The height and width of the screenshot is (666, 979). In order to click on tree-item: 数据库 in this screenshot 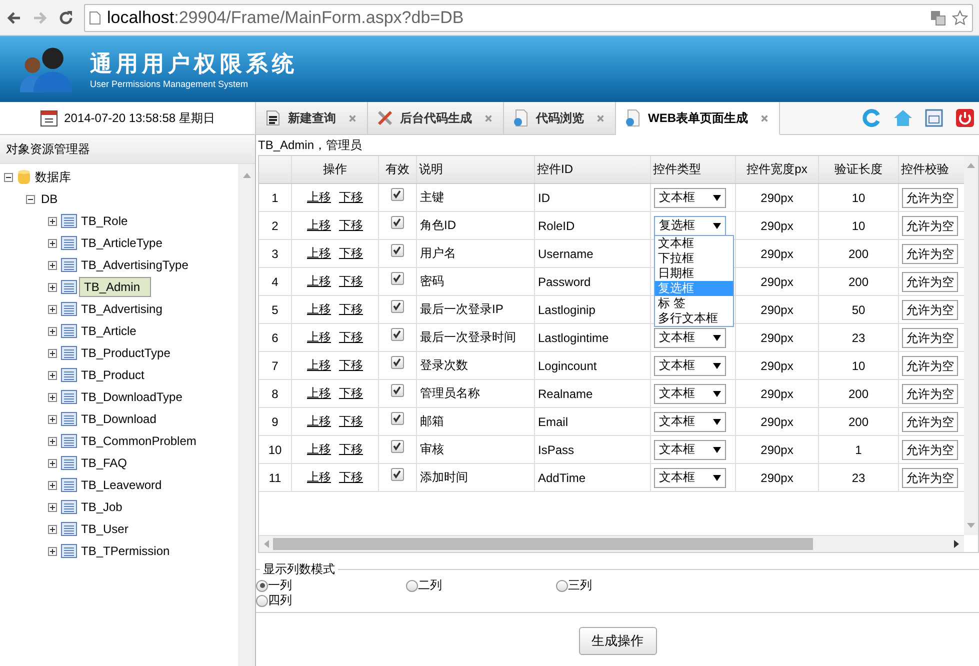, I will do `click(54, 177)`.